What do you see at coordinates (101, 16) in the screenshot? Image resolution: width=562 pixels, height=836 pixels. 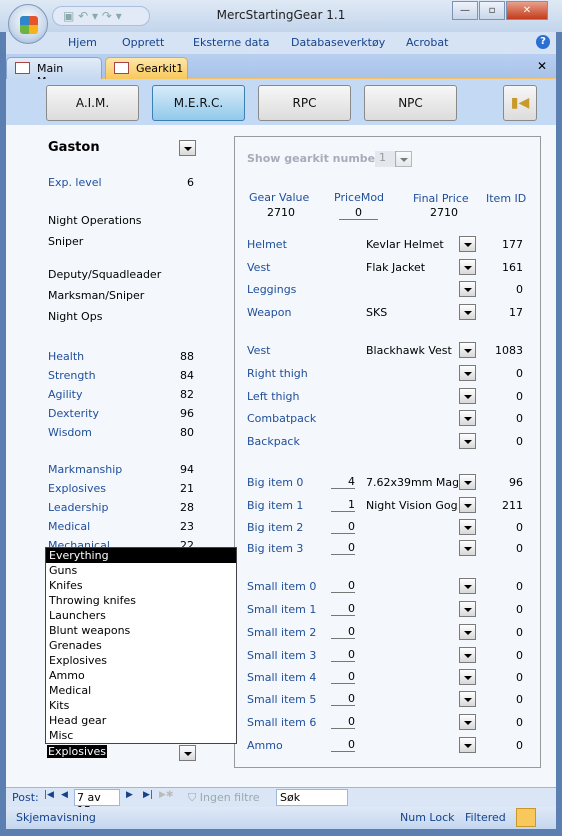 I see `quick-access-toolbar: ▣ ↶ ▾ ↷ ▾` at bounding box center [101, 16].